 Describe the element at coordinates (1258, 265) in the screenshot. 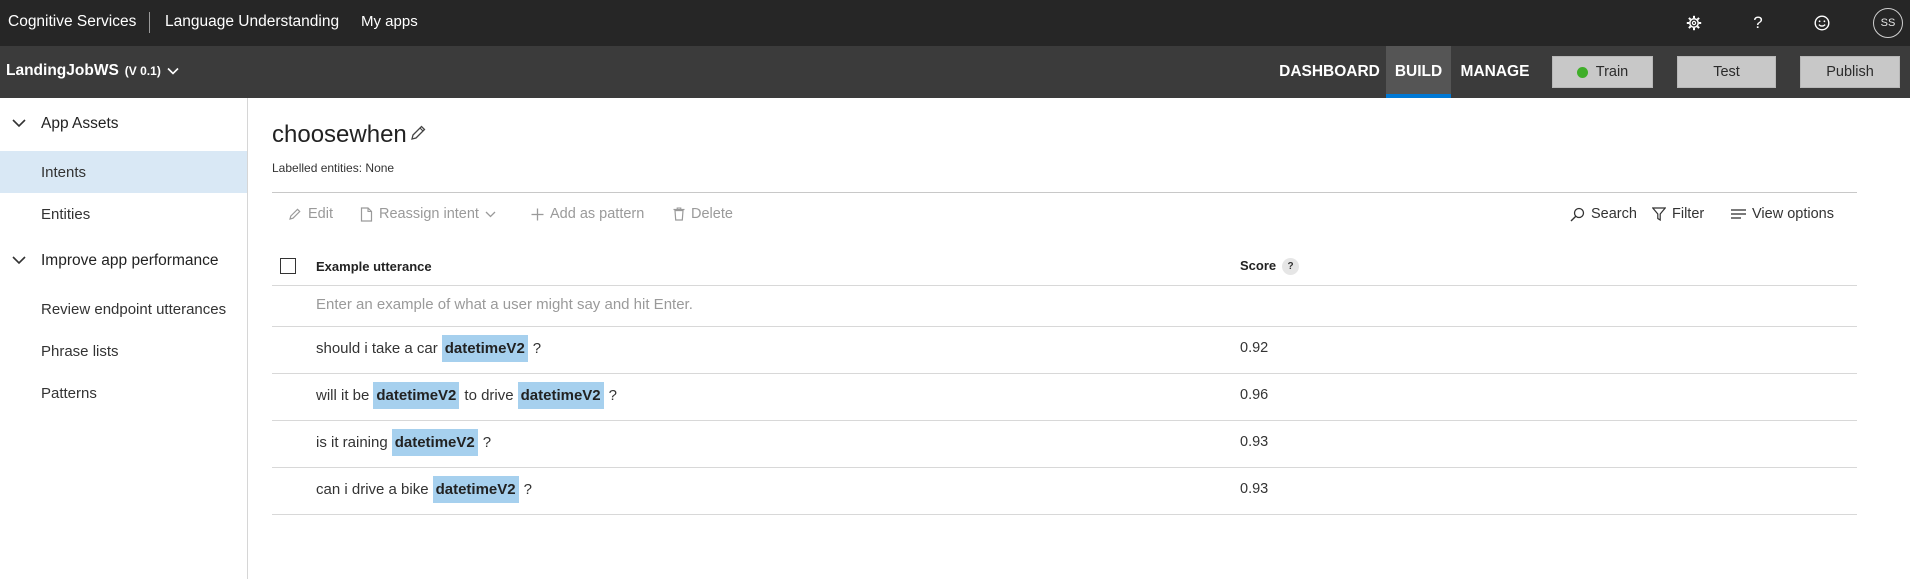

I see `column-header-score: Score` at that location.